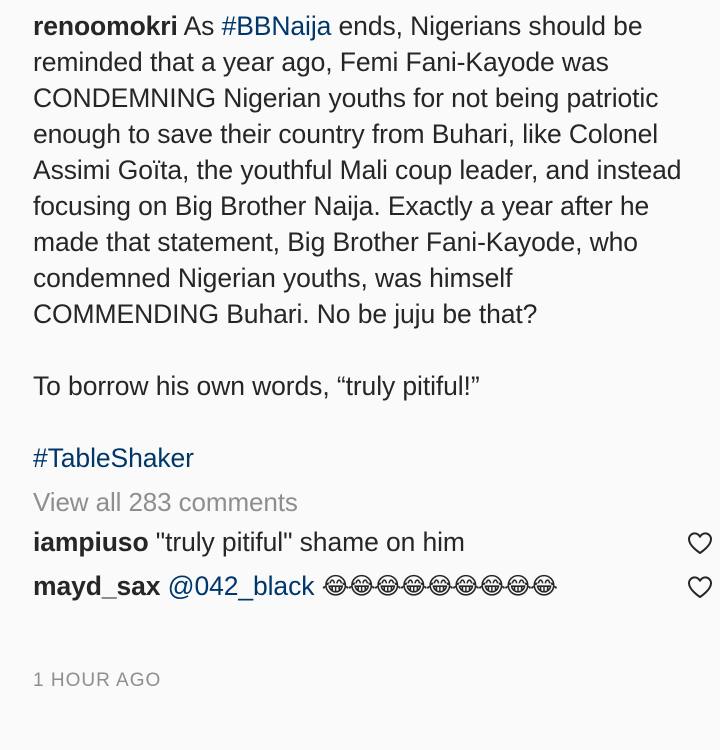 This screenshot has width=720, height=750. I want to click on comment-row: mayd_sax @042_black 😂😂😂😂😂😂😂😂😂, so click(372, 586).